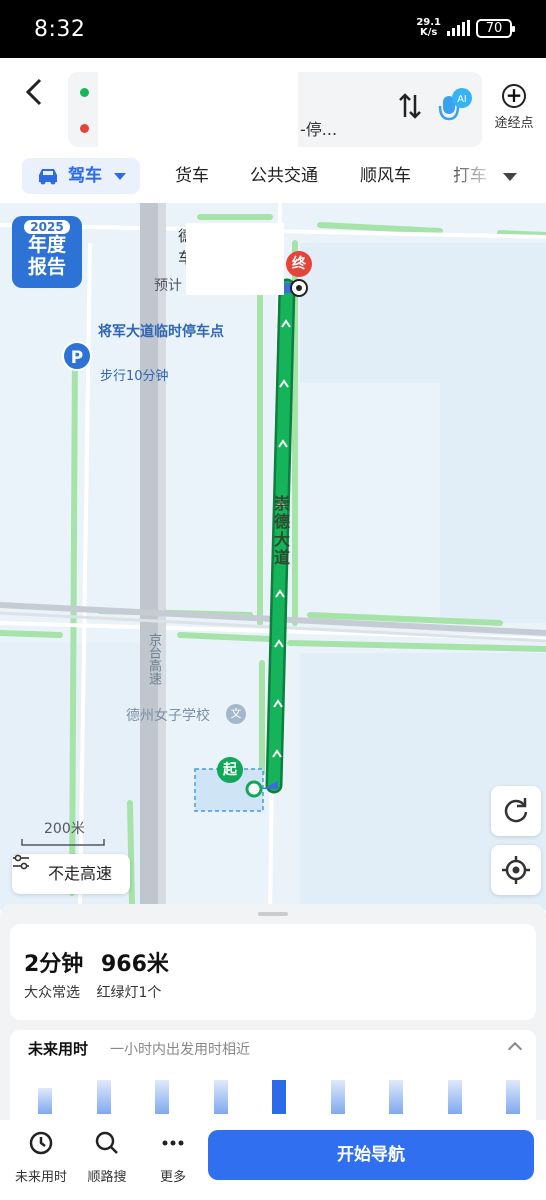 This screenshot has width=546, height=1200. I want to click on chevron-up-icon, so click(515, 1049).